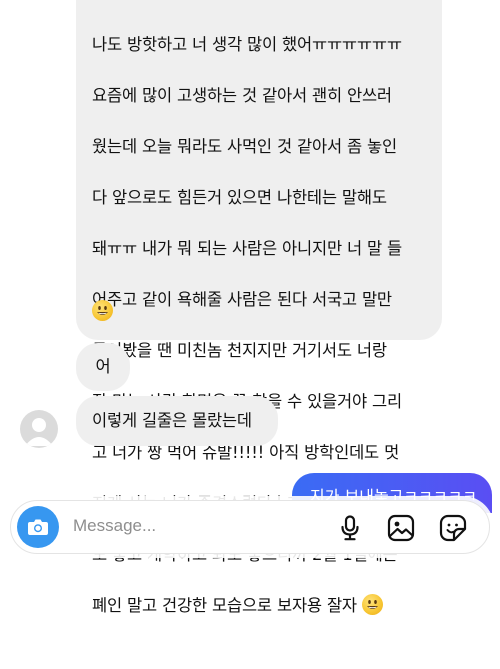 The height and width of the screenshot is (669, 500). I want to click on message-line: 웠는데 오늘 뭐라도 사먹인 것 같아서 좀 놓인, so click(244, 146).